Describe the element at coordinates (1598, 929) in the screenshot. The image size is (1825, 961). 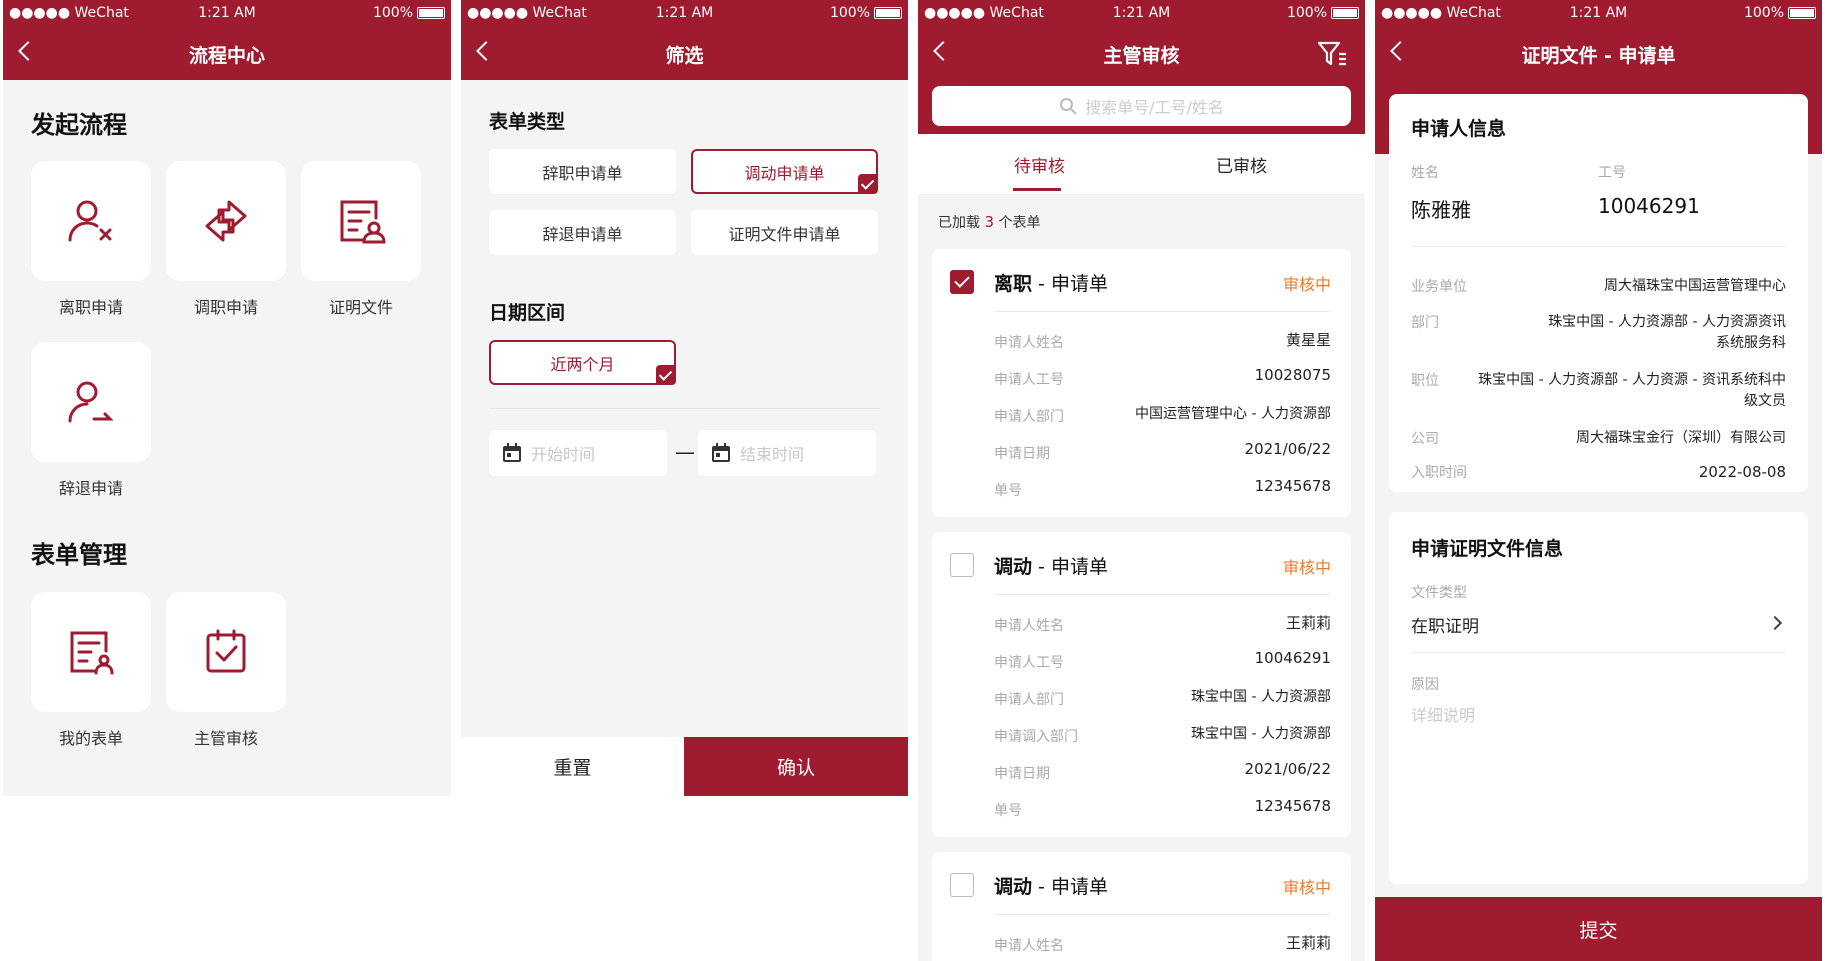
I see `submit-button: 提交` at that location.